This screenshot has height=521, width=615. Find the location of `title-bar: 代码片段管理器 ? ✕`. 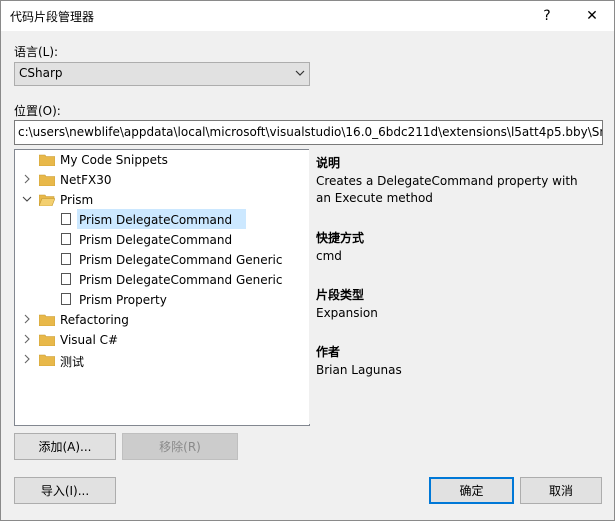

title-bar: 代码片段管理器 ? ✕ is located at coordinates (307, 16).